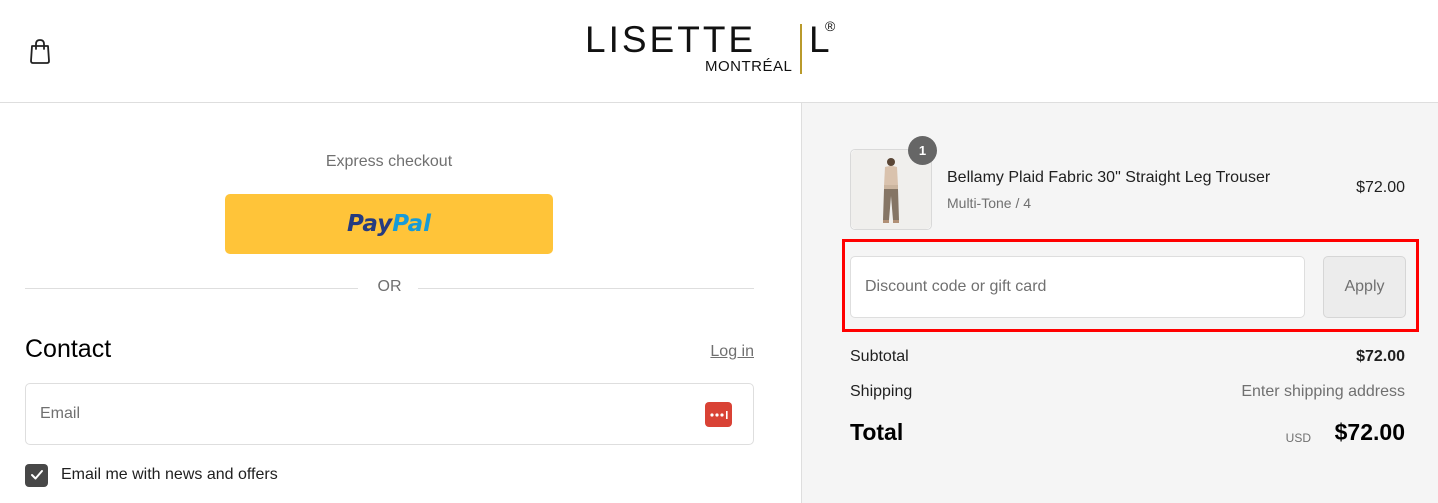 This screenshot has height=503, width=1438. I want to click on subtotal-label: Subtotal, so click(879, 356).